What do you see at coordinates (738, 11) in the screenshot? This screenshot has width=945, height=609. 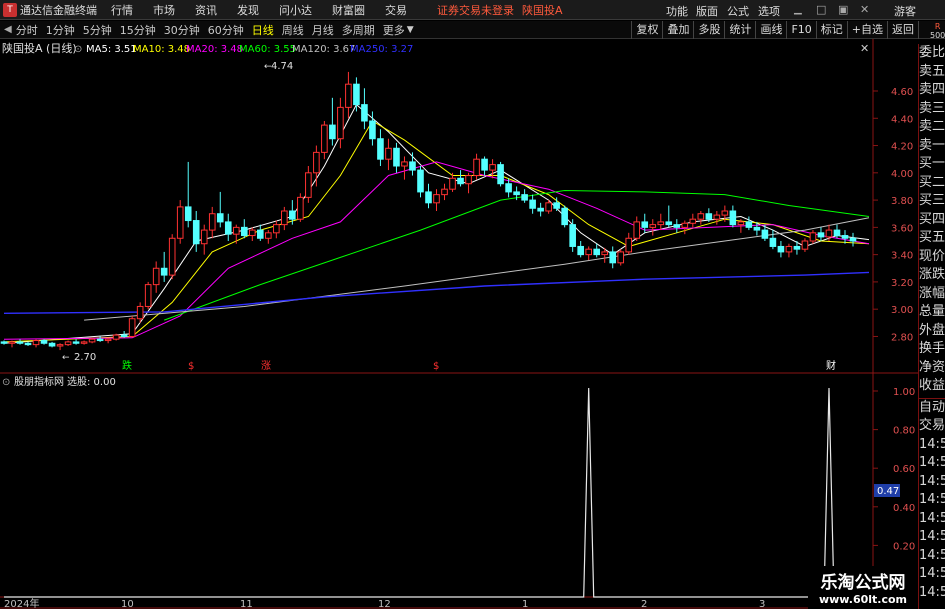 I see `menu-gongshi: 公式` at bounding box center [738, 11].